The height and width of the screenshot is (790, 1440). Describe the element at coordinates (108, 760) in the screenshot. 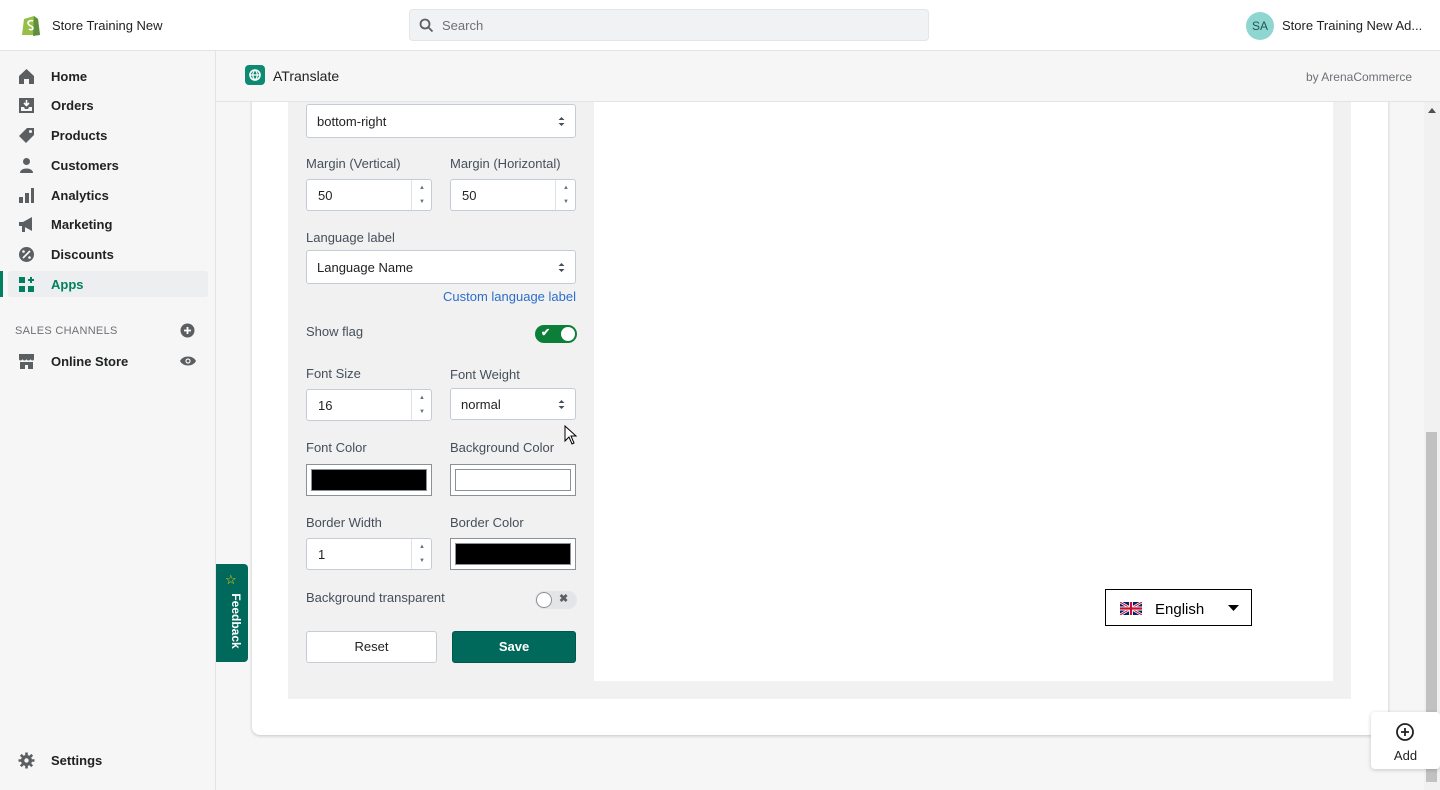

I see `sidebar-item-settings: Settings` at that location.